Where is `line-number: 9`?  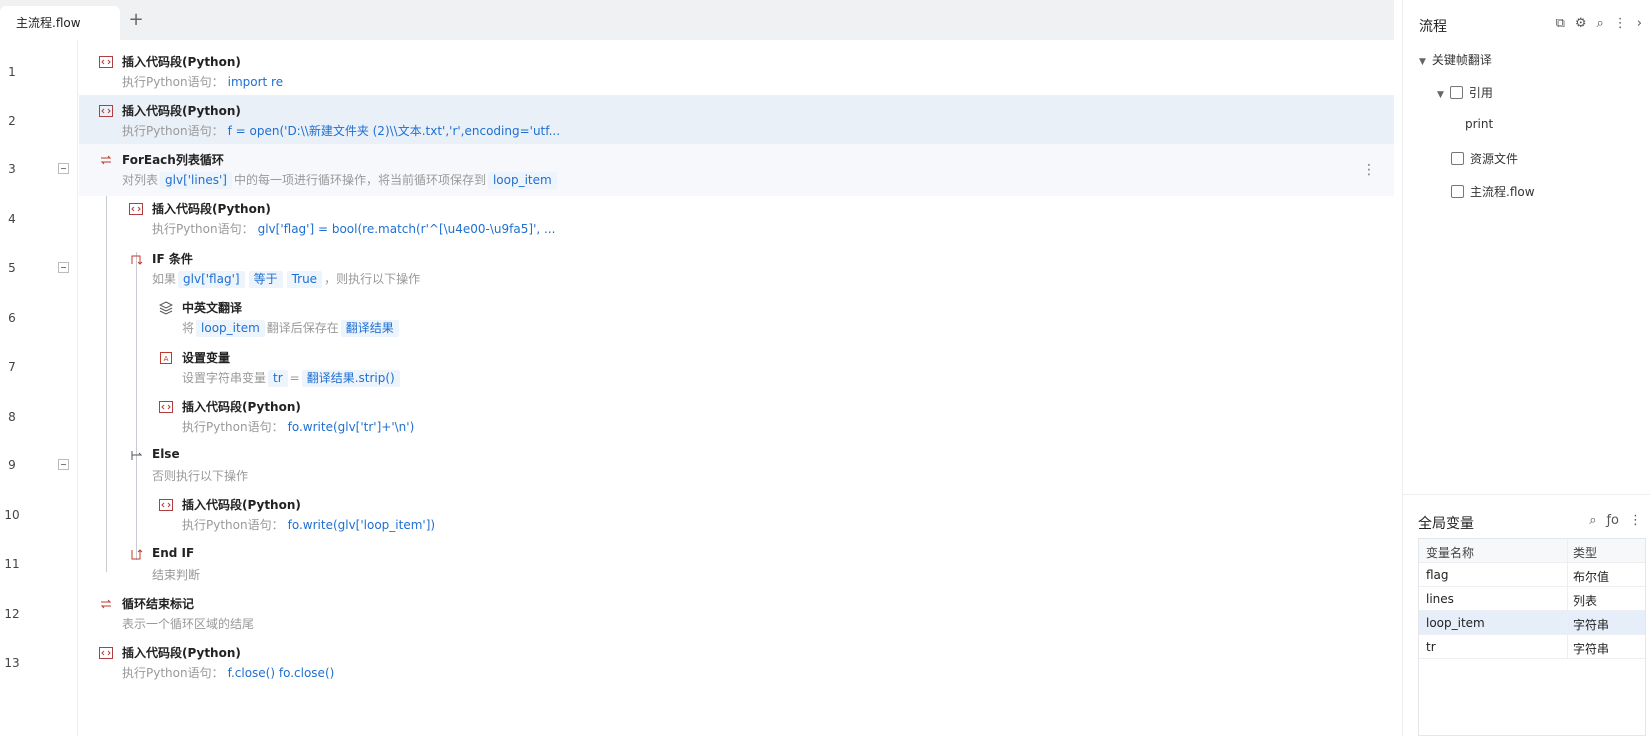
line-number: 9 is located at coordinates (12, 465).